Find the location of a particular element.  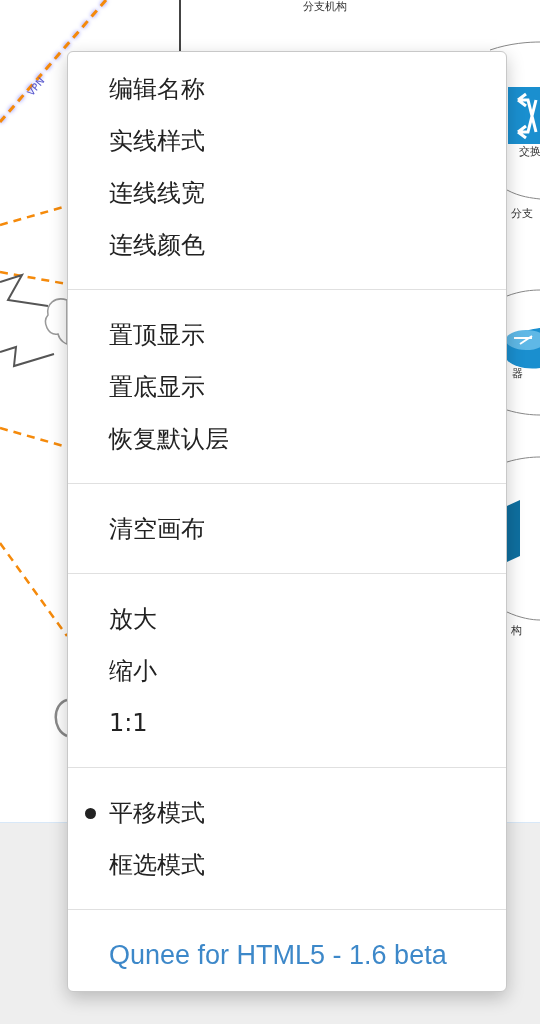

menu-item: 放大 is located at coordinates (133, 619).